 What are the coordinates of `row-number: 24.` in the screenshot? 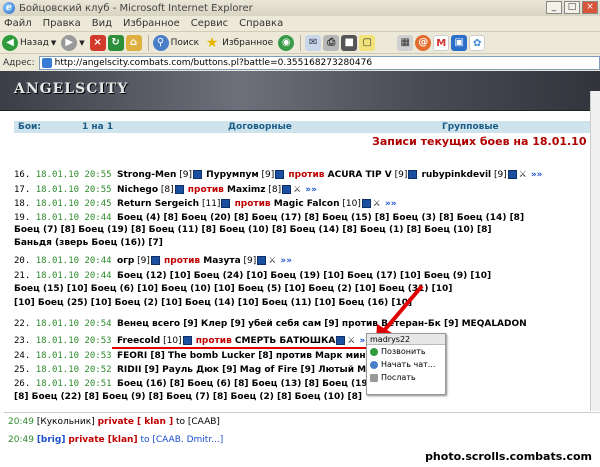 It's located at (25, 356).